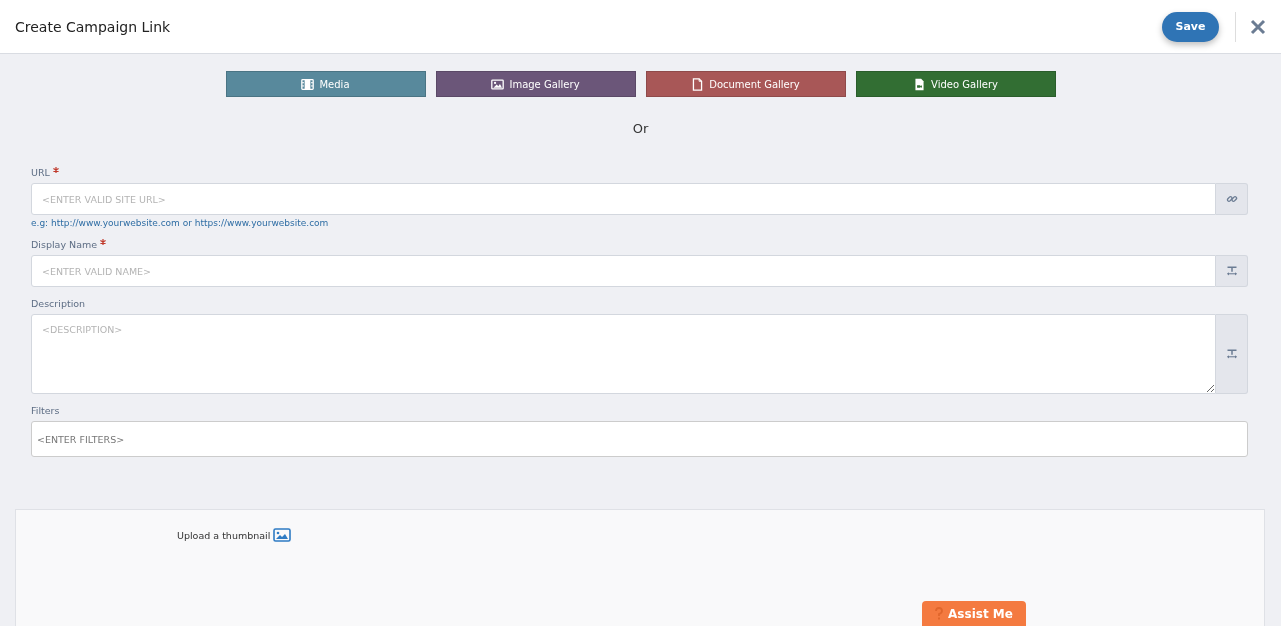 The height and width of the screenshot is (626, 1281). Describe the element at coordinates (745, 84) in the screenshot. I see `gallery-button: Document Gallery` at that location.